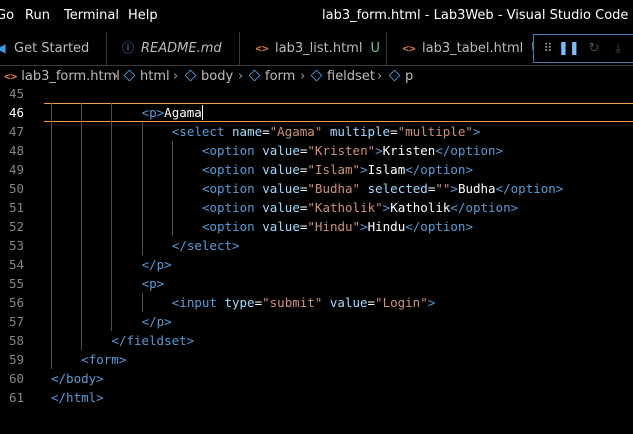 The image size is (633, 434). Describe the element at coordinates (375, 48) in the screenshot. I see `untracked-badge: U` at that location.